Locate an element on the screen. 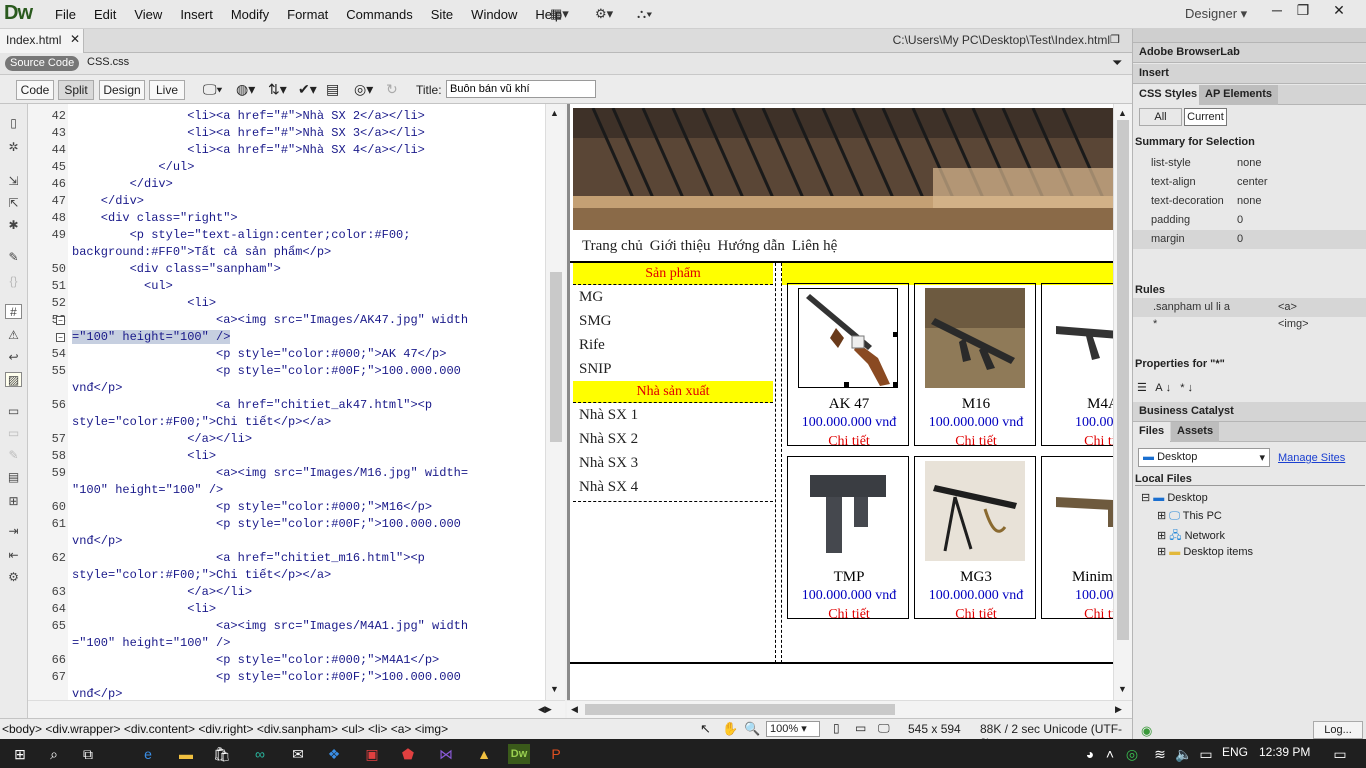  format-source-icon: ⚙ is located at coordinates (13, 577).